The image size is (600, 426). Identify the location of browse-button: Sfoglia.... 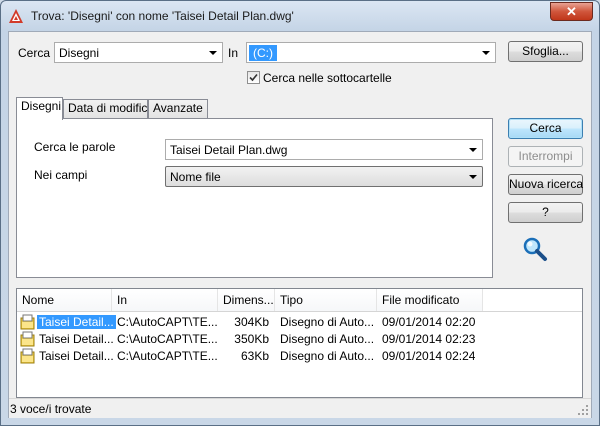
(545, 51).